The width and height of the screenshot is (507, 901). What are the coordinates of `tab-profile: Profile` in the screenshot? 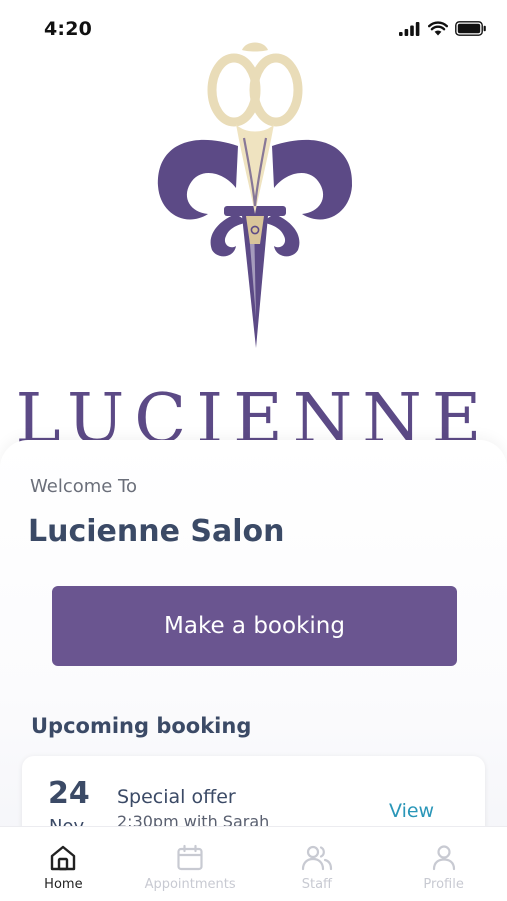 It's located at (443, 864).